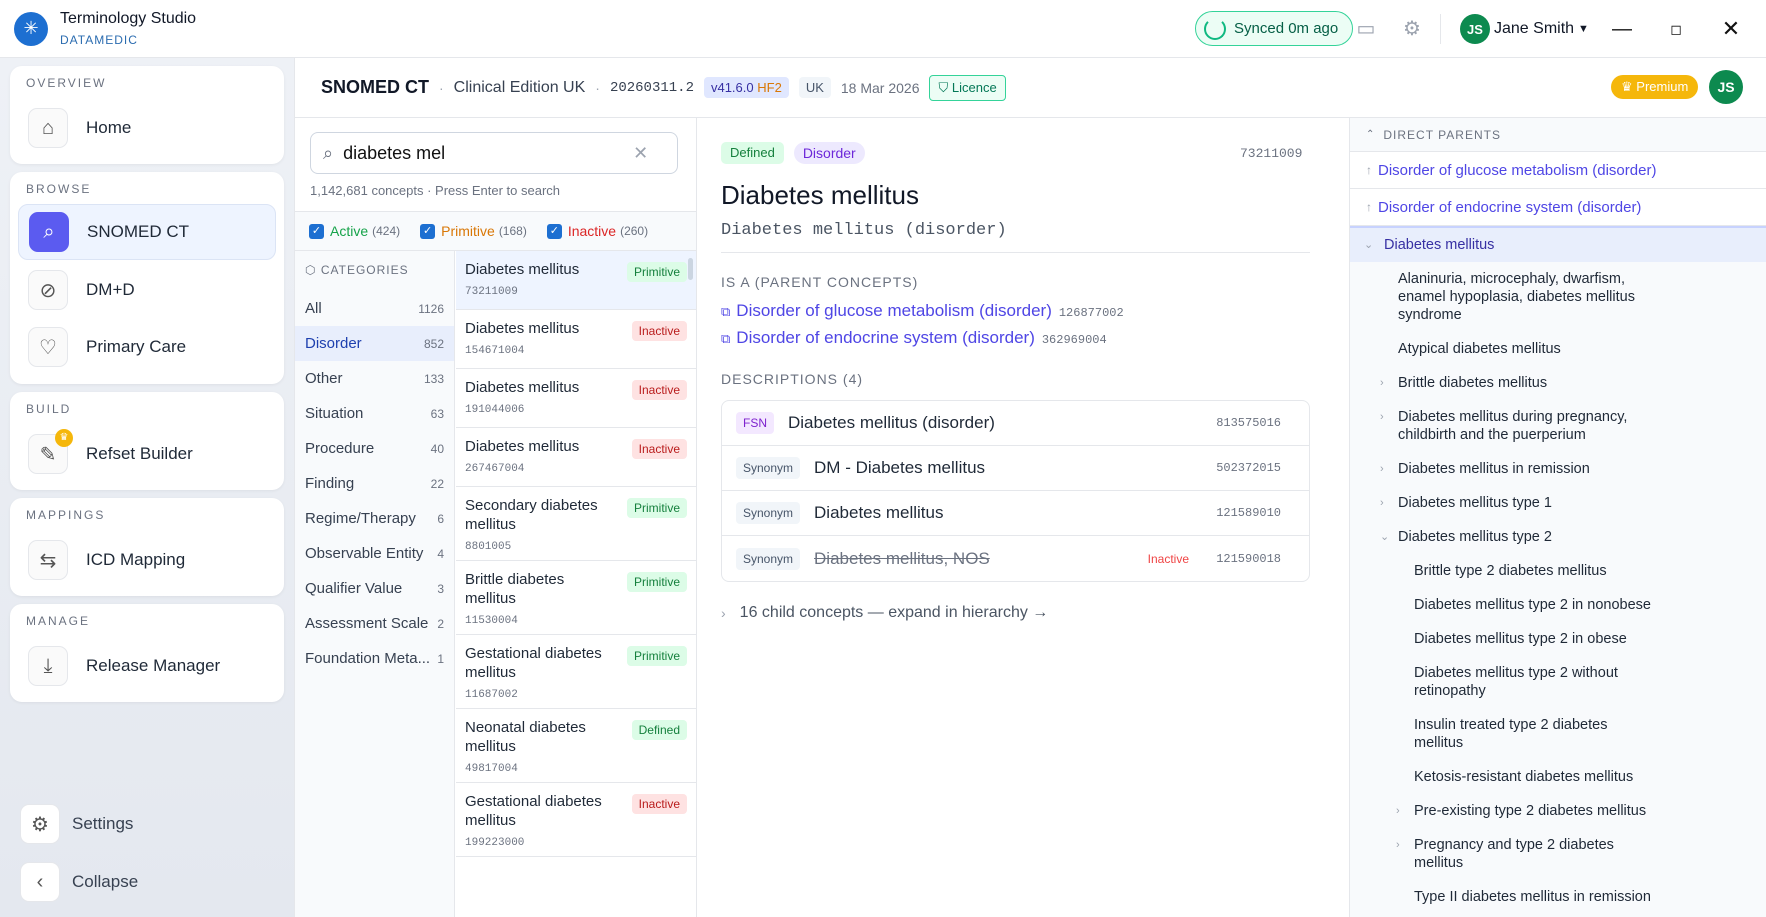 The height and width of the screenshot is (917, 1766). Describe the element at coordinates (147, 290) in the screenshot. I see `sidebar-item-dmd: ⊘ DM+D` at that location.